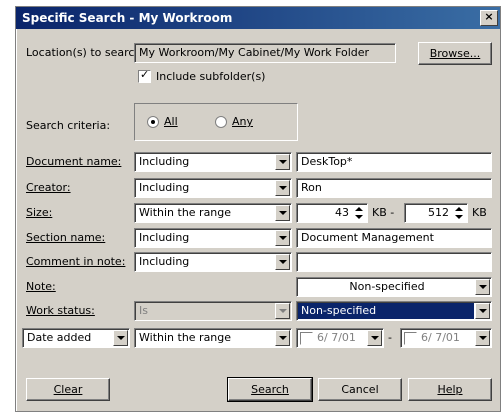 Image resolution: width=504 pixels, height=413 pixels. What do you see at coordinates (60, 310) in the screenshot?
I see `work-status-label: Work status:` at bounding box center [60, 310].